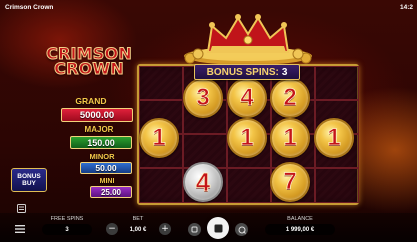 Image resolution: width=417 pixels, height=242 pixels. I want to click on coin-value: 7, so click(290, 182).